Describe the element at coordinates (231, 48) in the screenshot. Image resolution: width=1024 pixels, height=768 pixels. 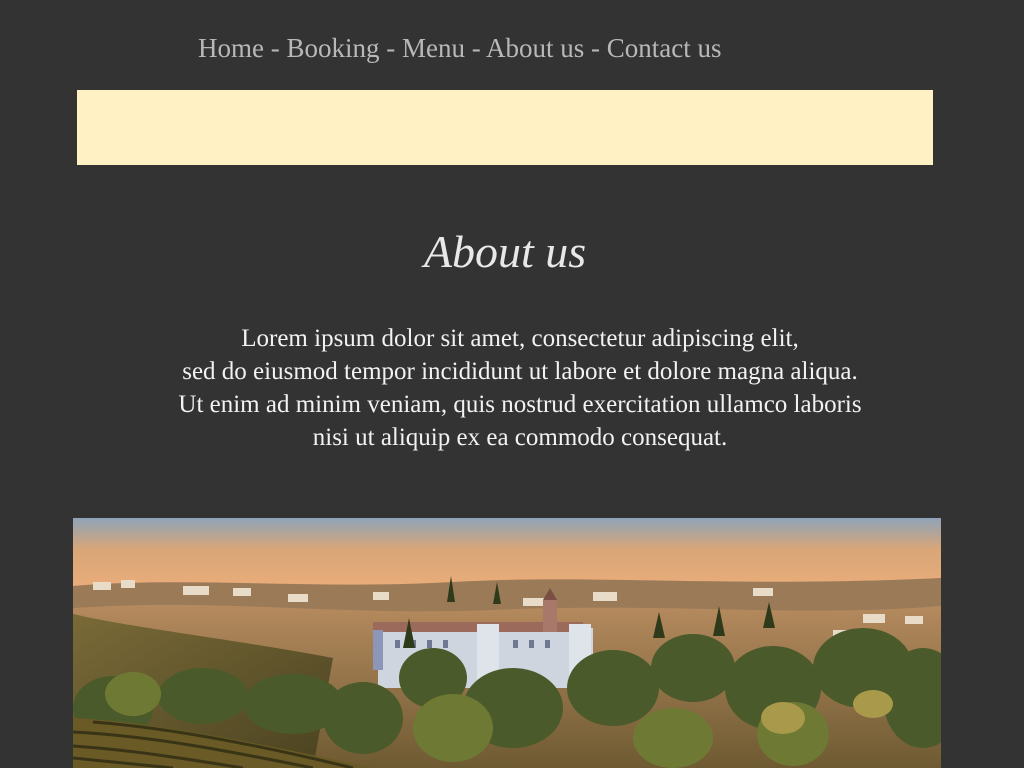
I see `nav-home-link: Home` at that location.